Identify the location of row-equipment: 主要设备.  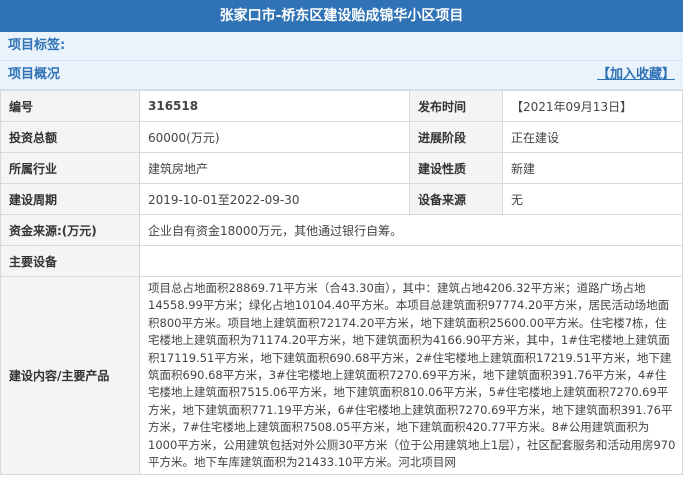
(341, 261).